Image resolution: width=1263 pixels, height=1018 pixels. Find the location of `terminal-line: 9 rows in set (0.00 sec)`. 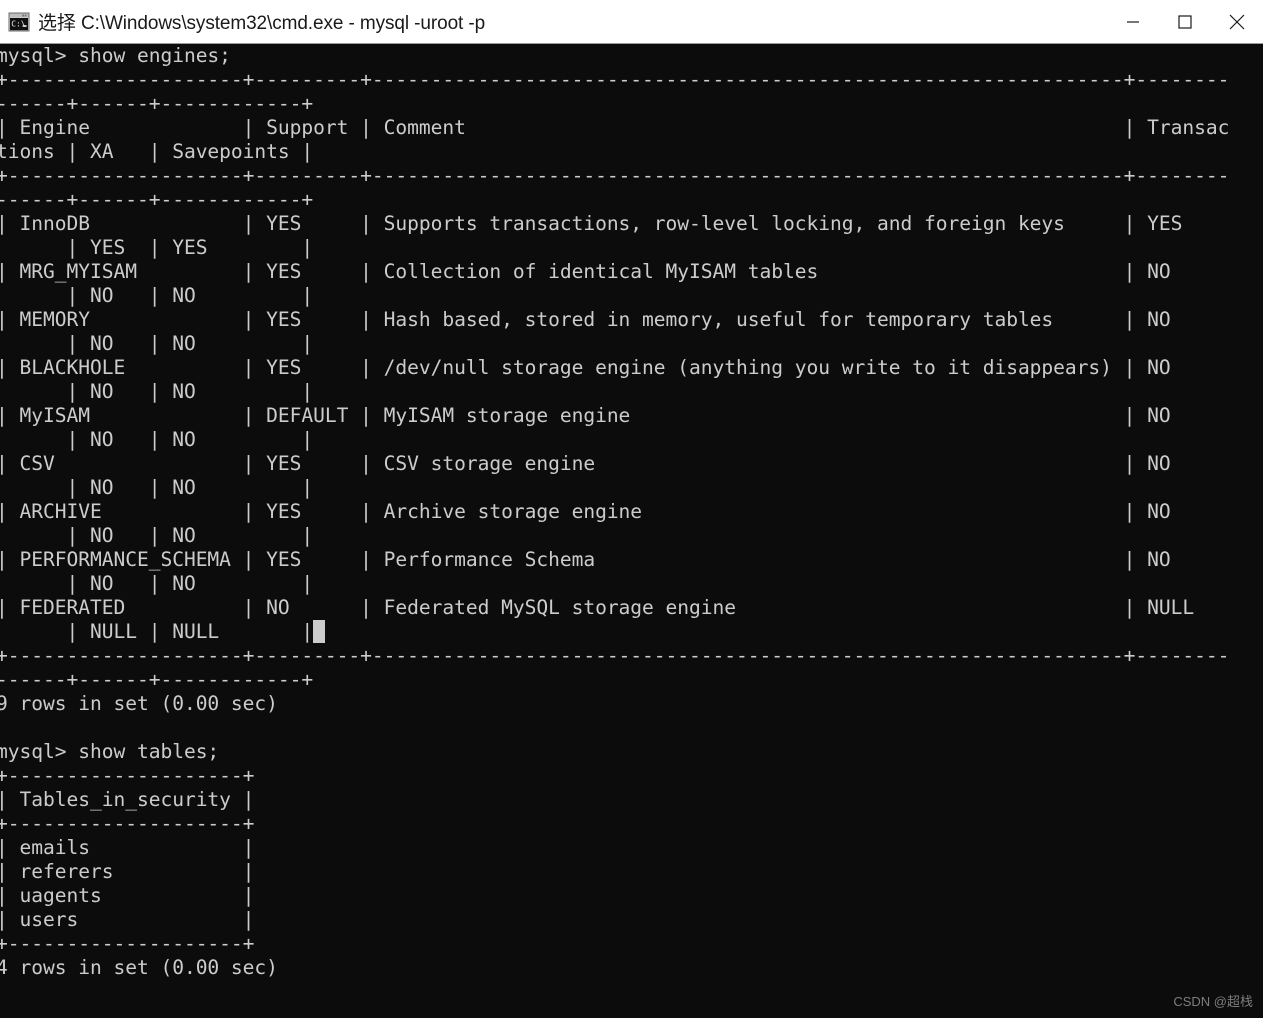

terminal-line: 9 rows in set (0.00 sec) is located at coordinates (139, 703).